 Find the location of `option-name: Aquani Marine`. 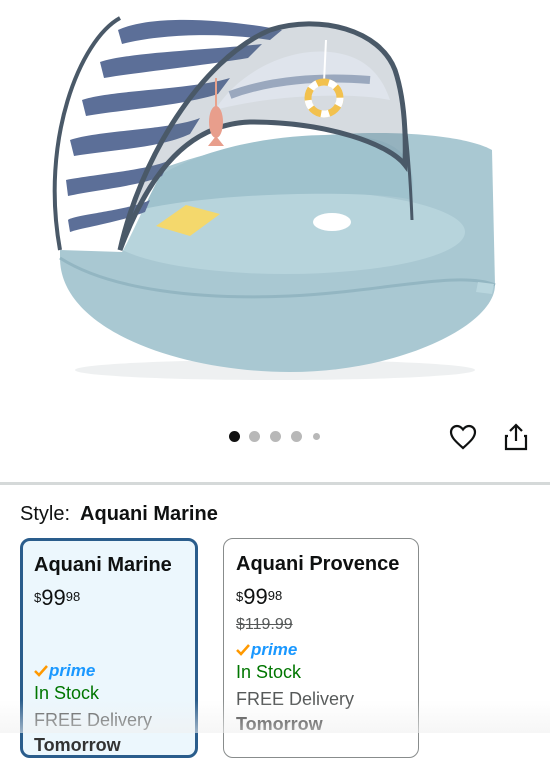

option-name: Aquani Marine is located at coordinates (103, 565).